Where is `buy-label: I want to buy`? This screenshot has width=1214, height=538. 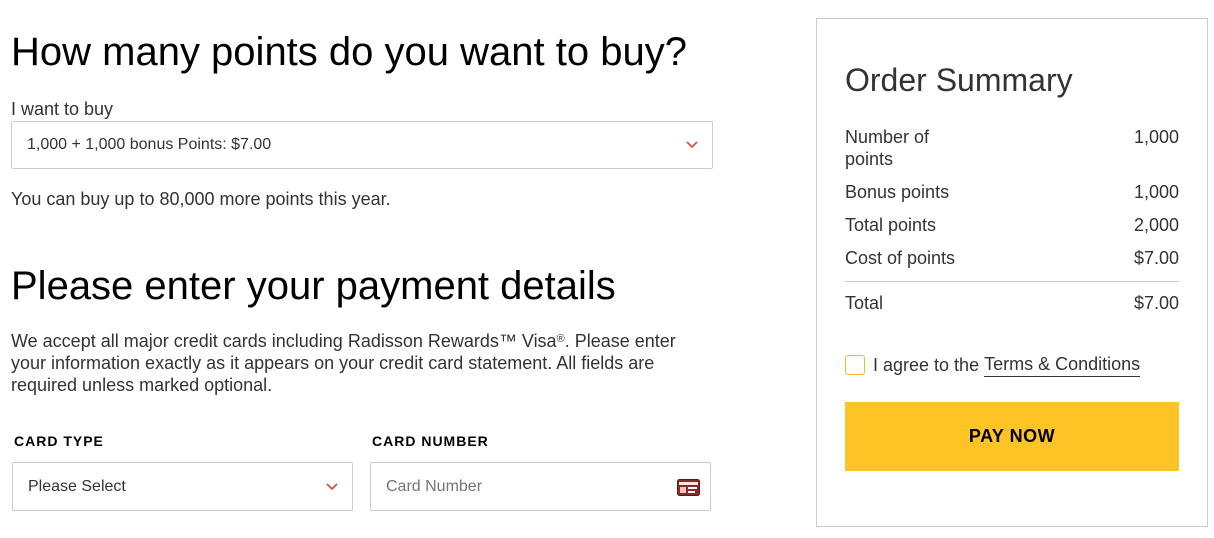
buy-label: I want to buy is located at coordinates (62, 109).